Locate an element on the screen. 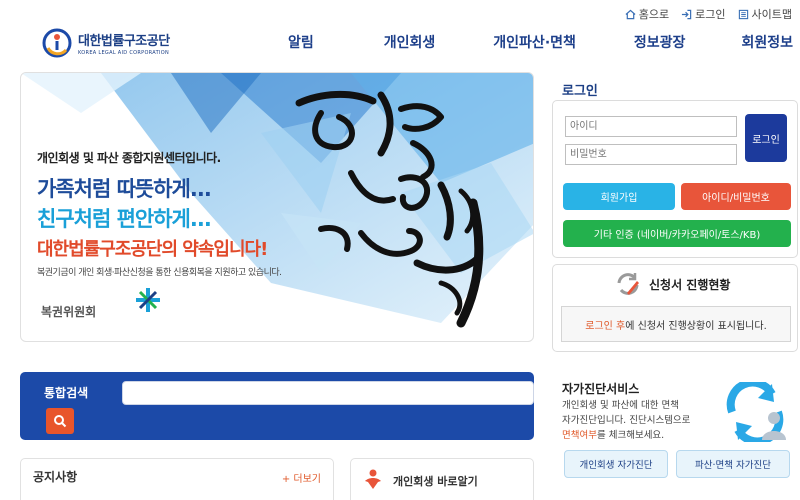 The height and width of the screenshot is (500, 800). join-button: 회원가입 is located at coordinates (619, 196).